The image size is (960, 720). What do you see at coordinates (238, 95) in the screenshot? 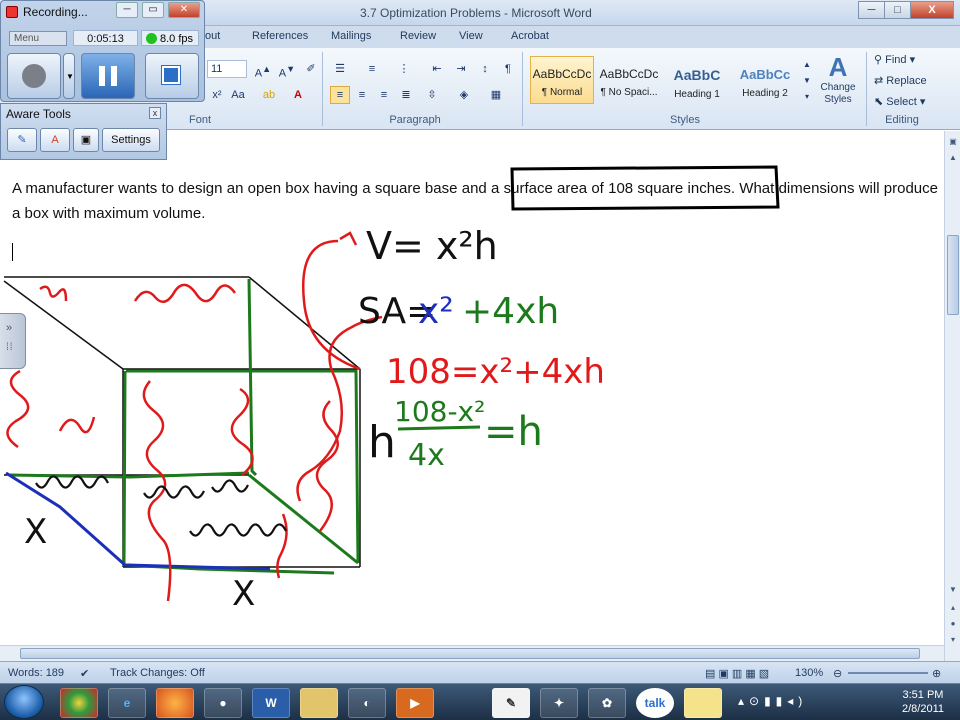
I see `change-case-icon: Aa` at bounding box center [238, 95].